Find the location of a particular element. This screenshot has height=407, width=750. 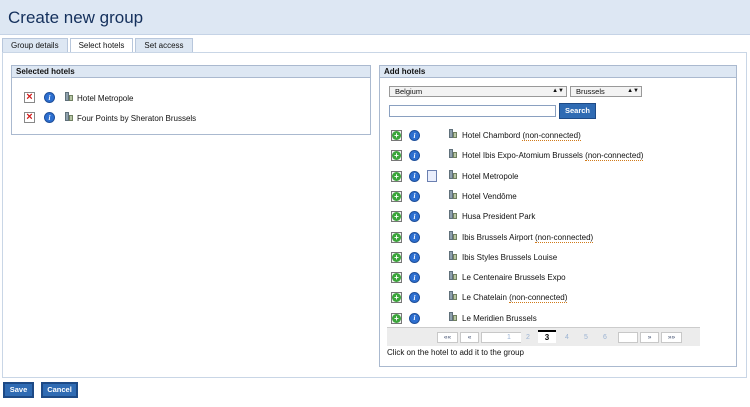

pager-first-button: «« is located at coordinates (447, 337).